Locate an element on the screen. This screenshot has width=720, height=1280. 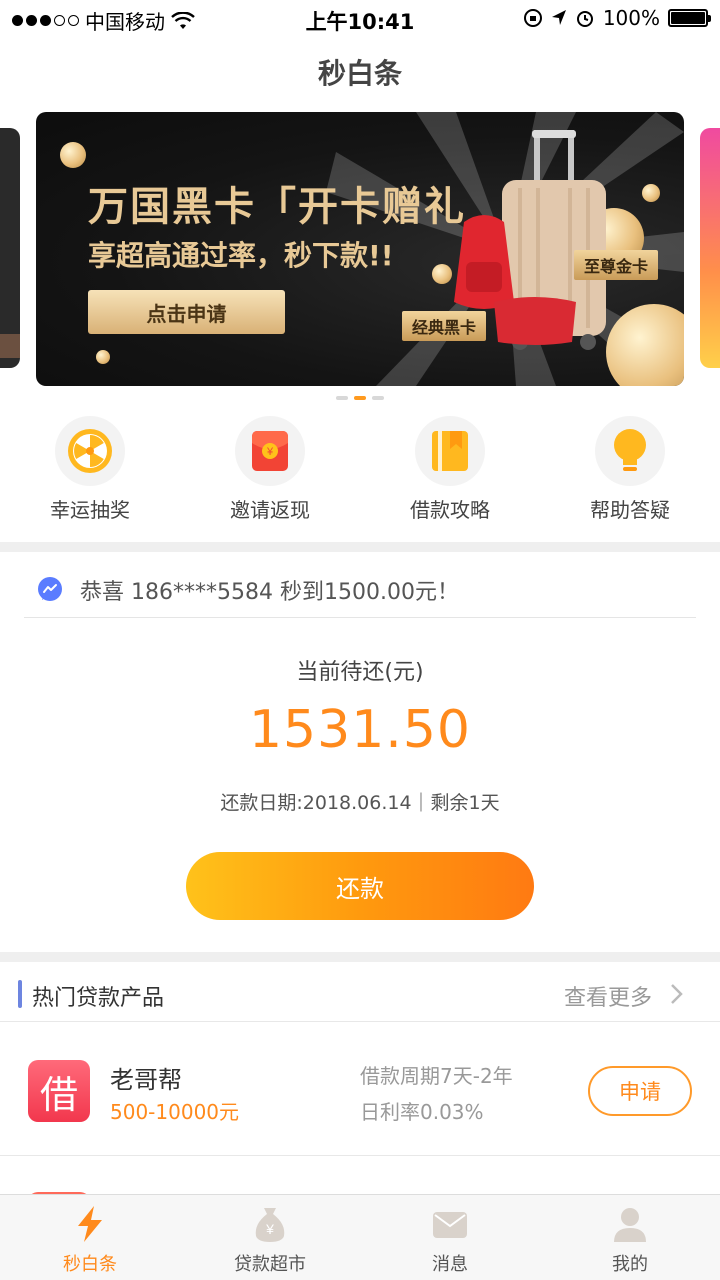
chevron-right-icon is located at coordinates (676, 994).